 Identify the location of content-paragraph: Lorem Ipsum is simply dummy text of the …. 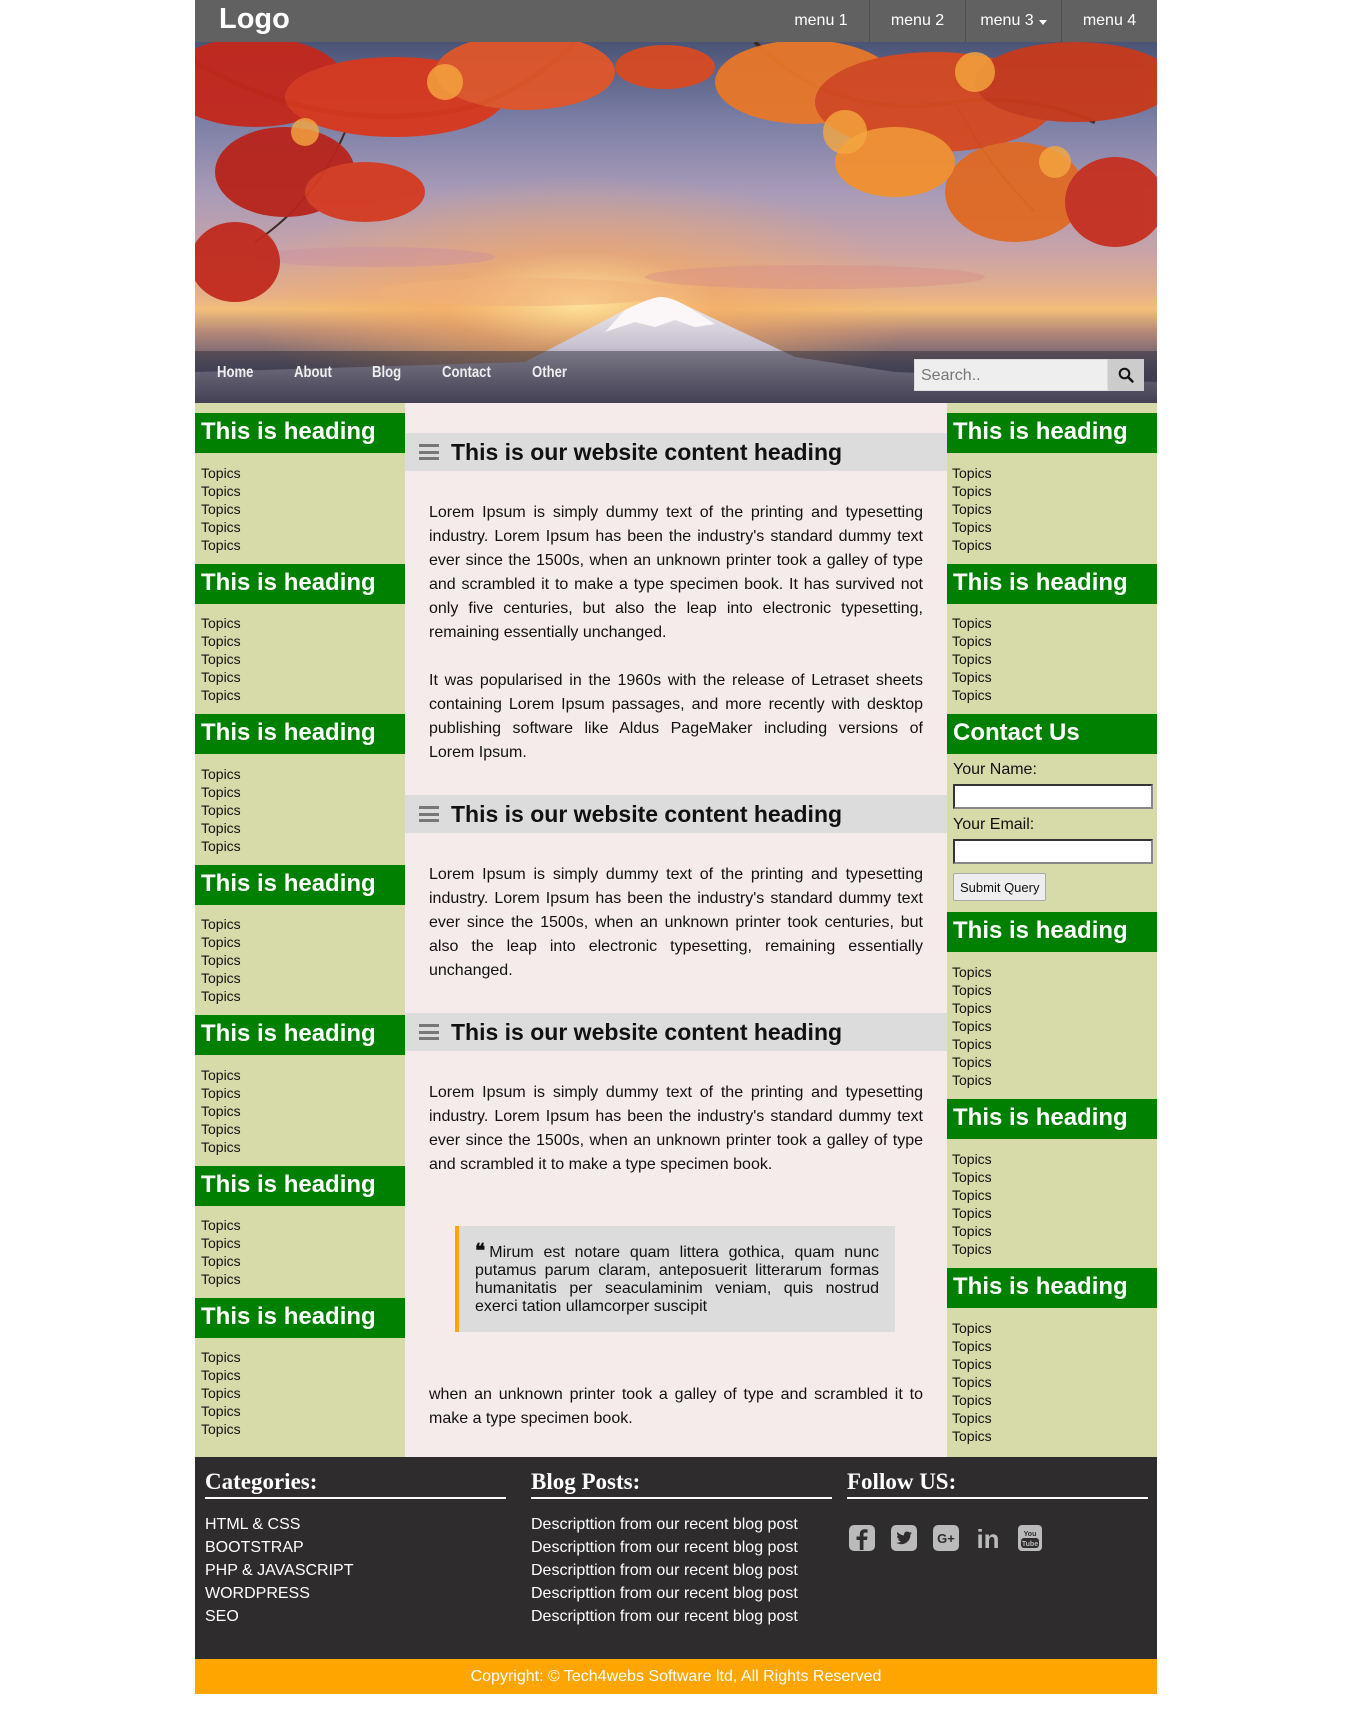
(676, 1128).